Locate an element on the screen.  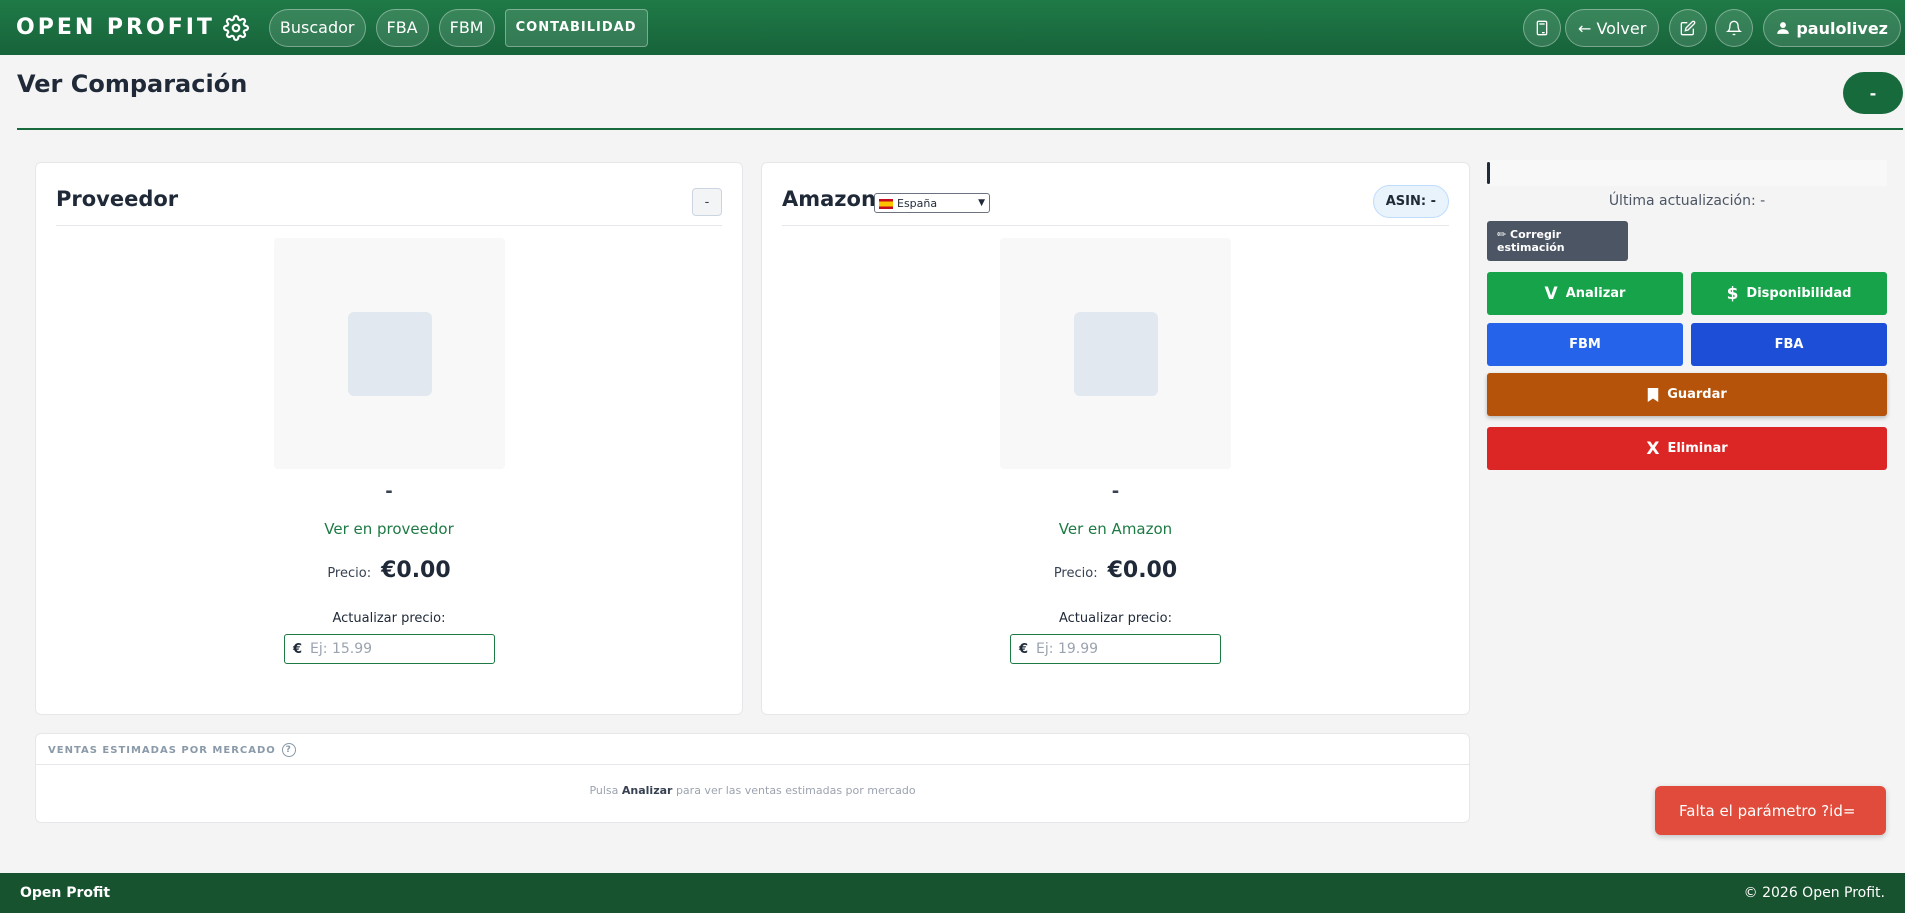
proveedor-price-row: Precio: €0.00 is located at coordinates (389, 570).